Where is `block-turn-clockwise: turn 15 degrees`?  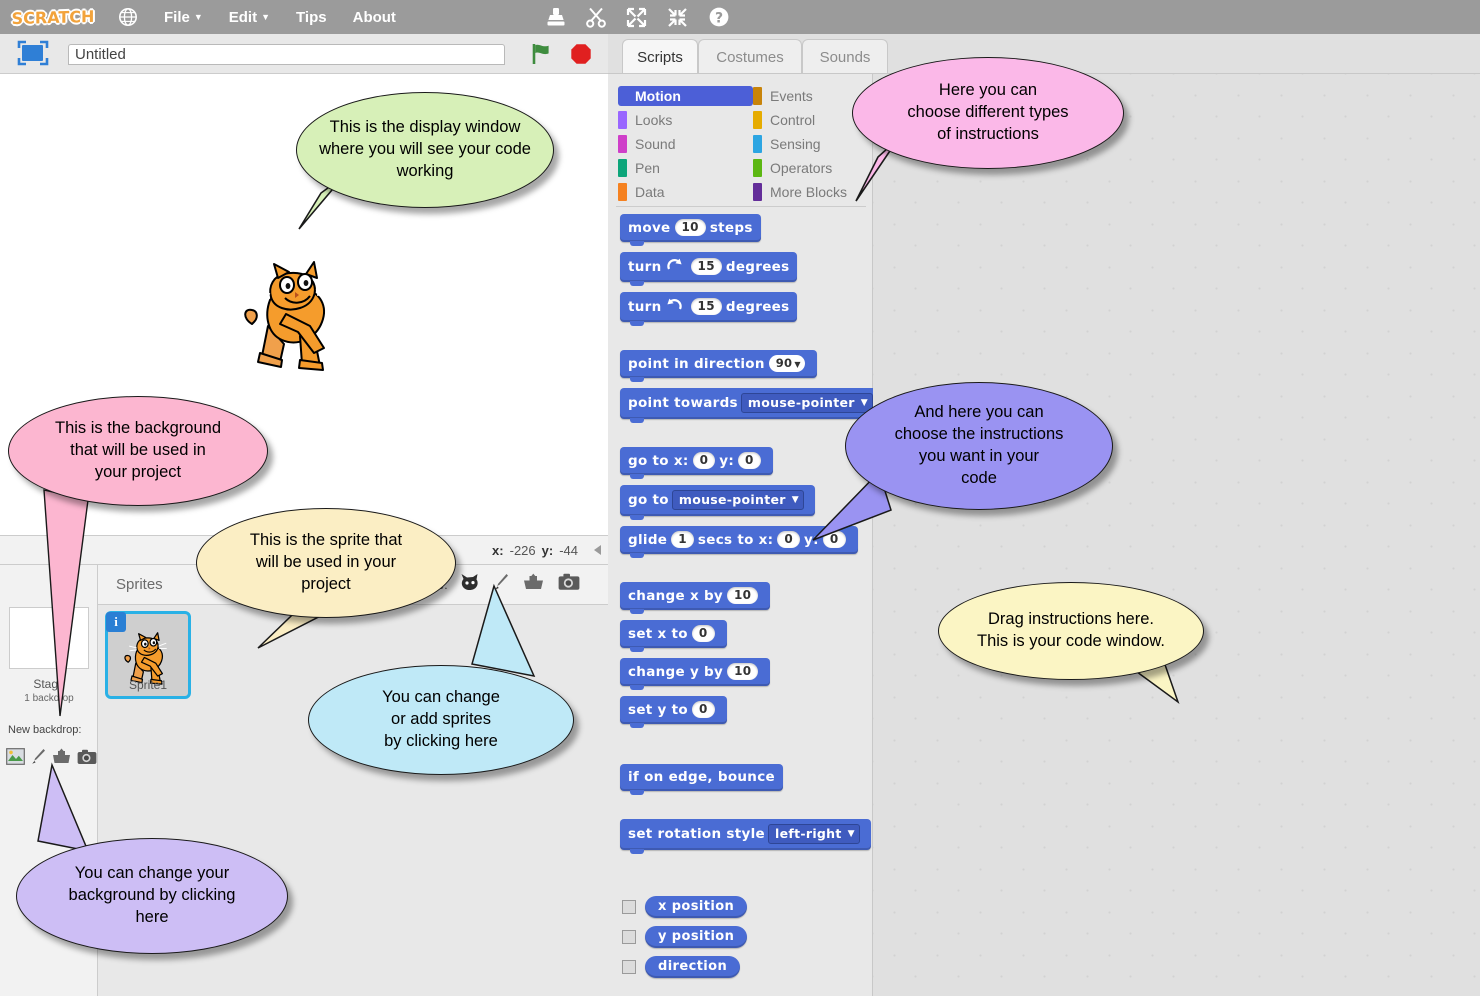
block-turn-clockwise: turn 15 degrees is located at coordinates (709, 269).